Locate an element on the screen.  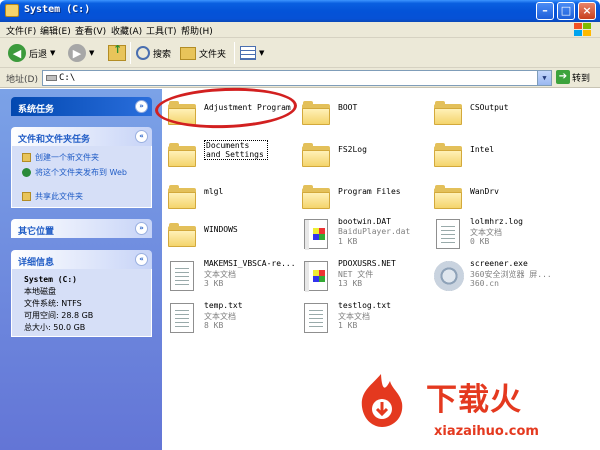
globe-icon is located at coordinates (26, 172).